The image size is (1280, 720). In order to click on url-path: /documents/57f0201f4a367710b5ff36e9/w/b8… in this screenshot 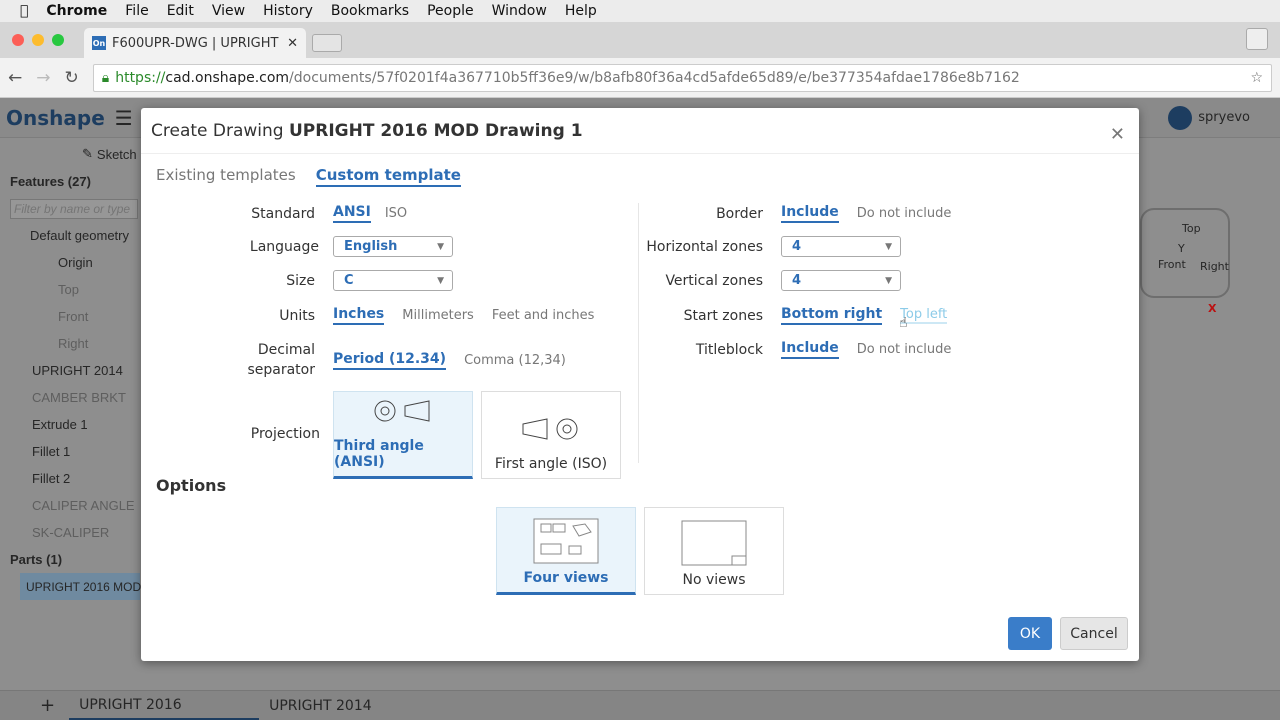, I will do `click(654, 77)`.